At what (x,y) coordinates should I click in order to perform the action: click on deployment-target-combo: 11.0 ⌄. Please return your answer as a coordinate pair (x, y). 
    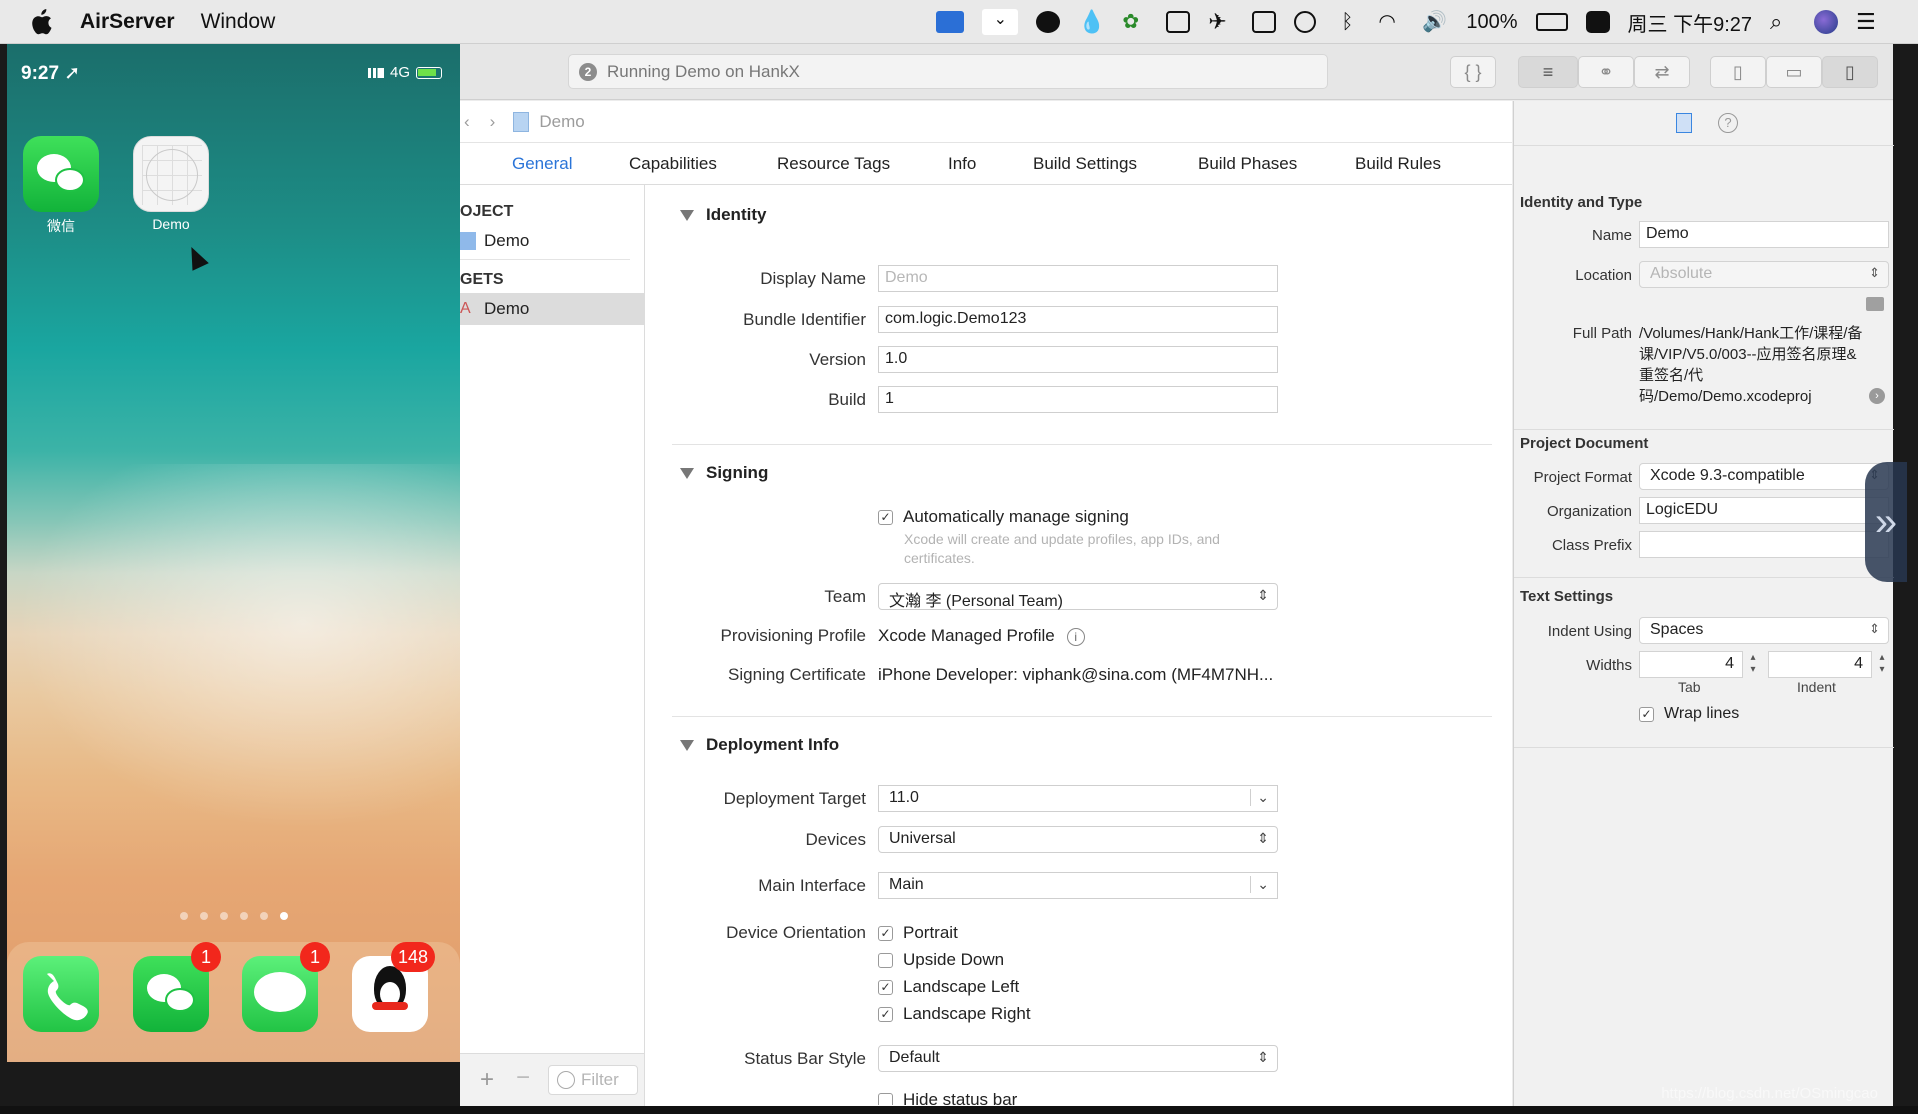
    Looking at the image, I should click on (1078, 798).